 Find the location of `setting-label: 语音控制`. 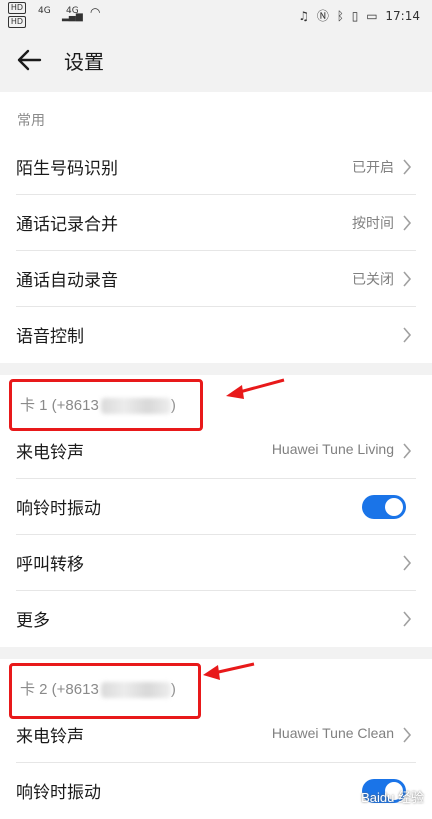

setting-label: 语音控制 is located at coordinates (50, 337).